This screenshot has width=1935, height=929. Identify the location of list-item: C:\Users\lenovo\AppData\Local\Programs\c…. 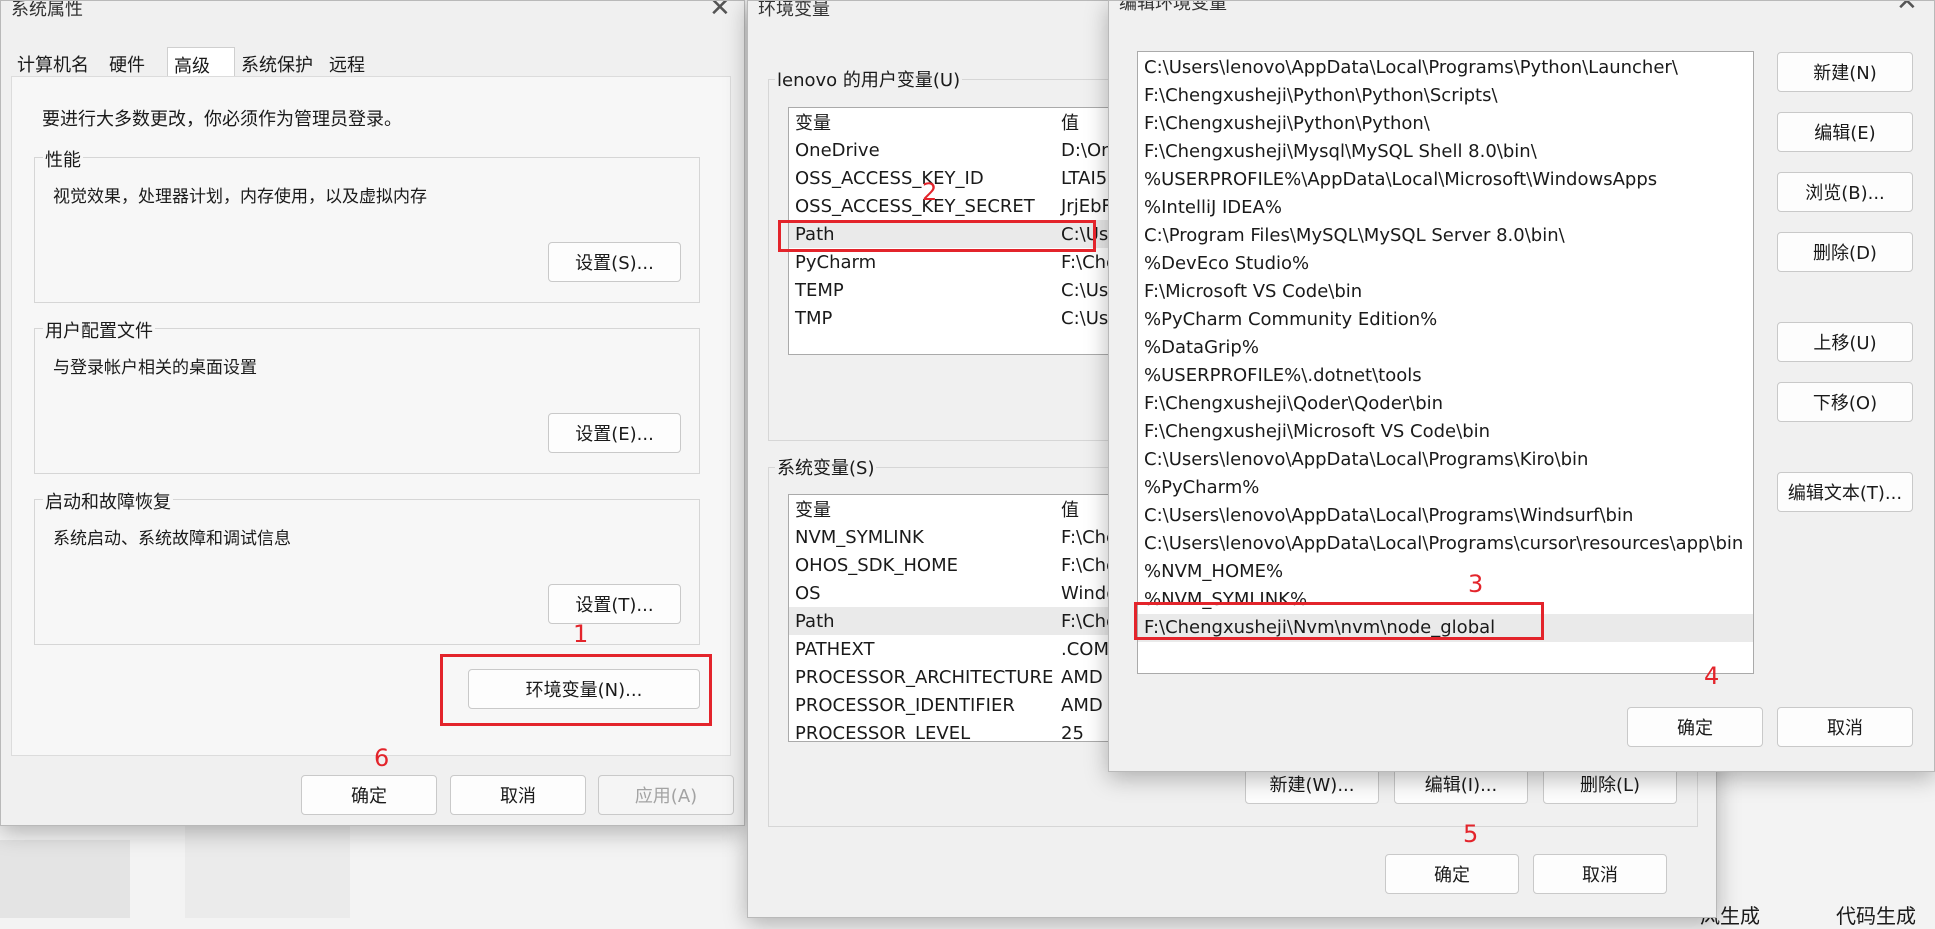
(1445, 544).